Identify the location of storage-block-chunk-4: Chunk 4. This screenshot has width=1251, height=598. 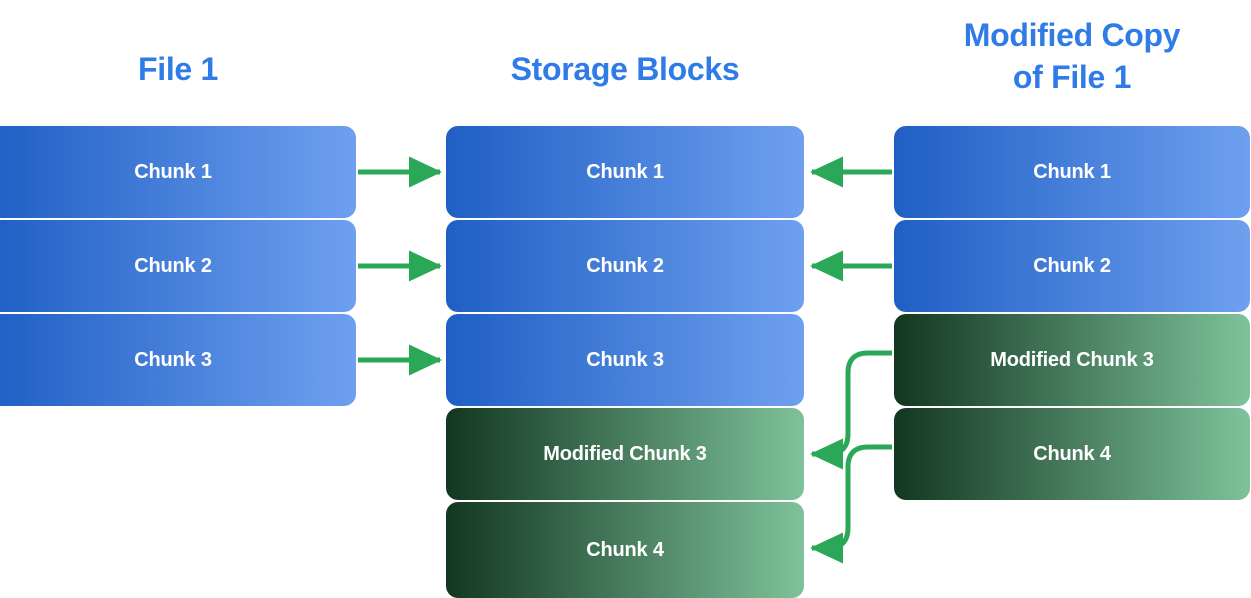
(625, 550).